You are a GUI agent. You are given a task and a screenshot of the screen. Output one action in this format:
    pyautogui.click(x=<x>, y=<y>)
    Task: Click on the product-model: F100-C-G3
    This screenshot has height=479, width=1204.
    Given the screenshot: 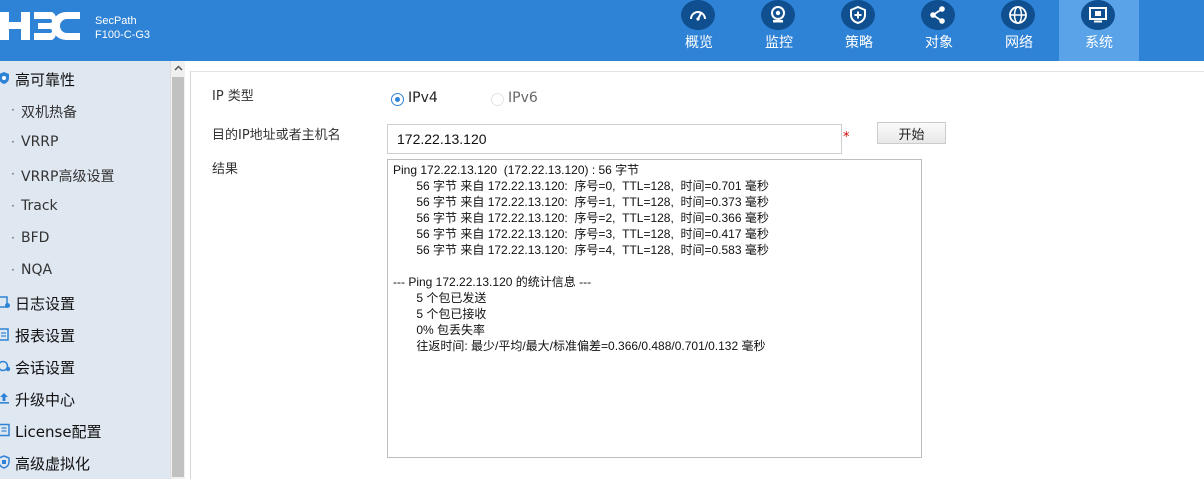 What is the action you would take?
    pyautogui.click(x=123, y=35)
    